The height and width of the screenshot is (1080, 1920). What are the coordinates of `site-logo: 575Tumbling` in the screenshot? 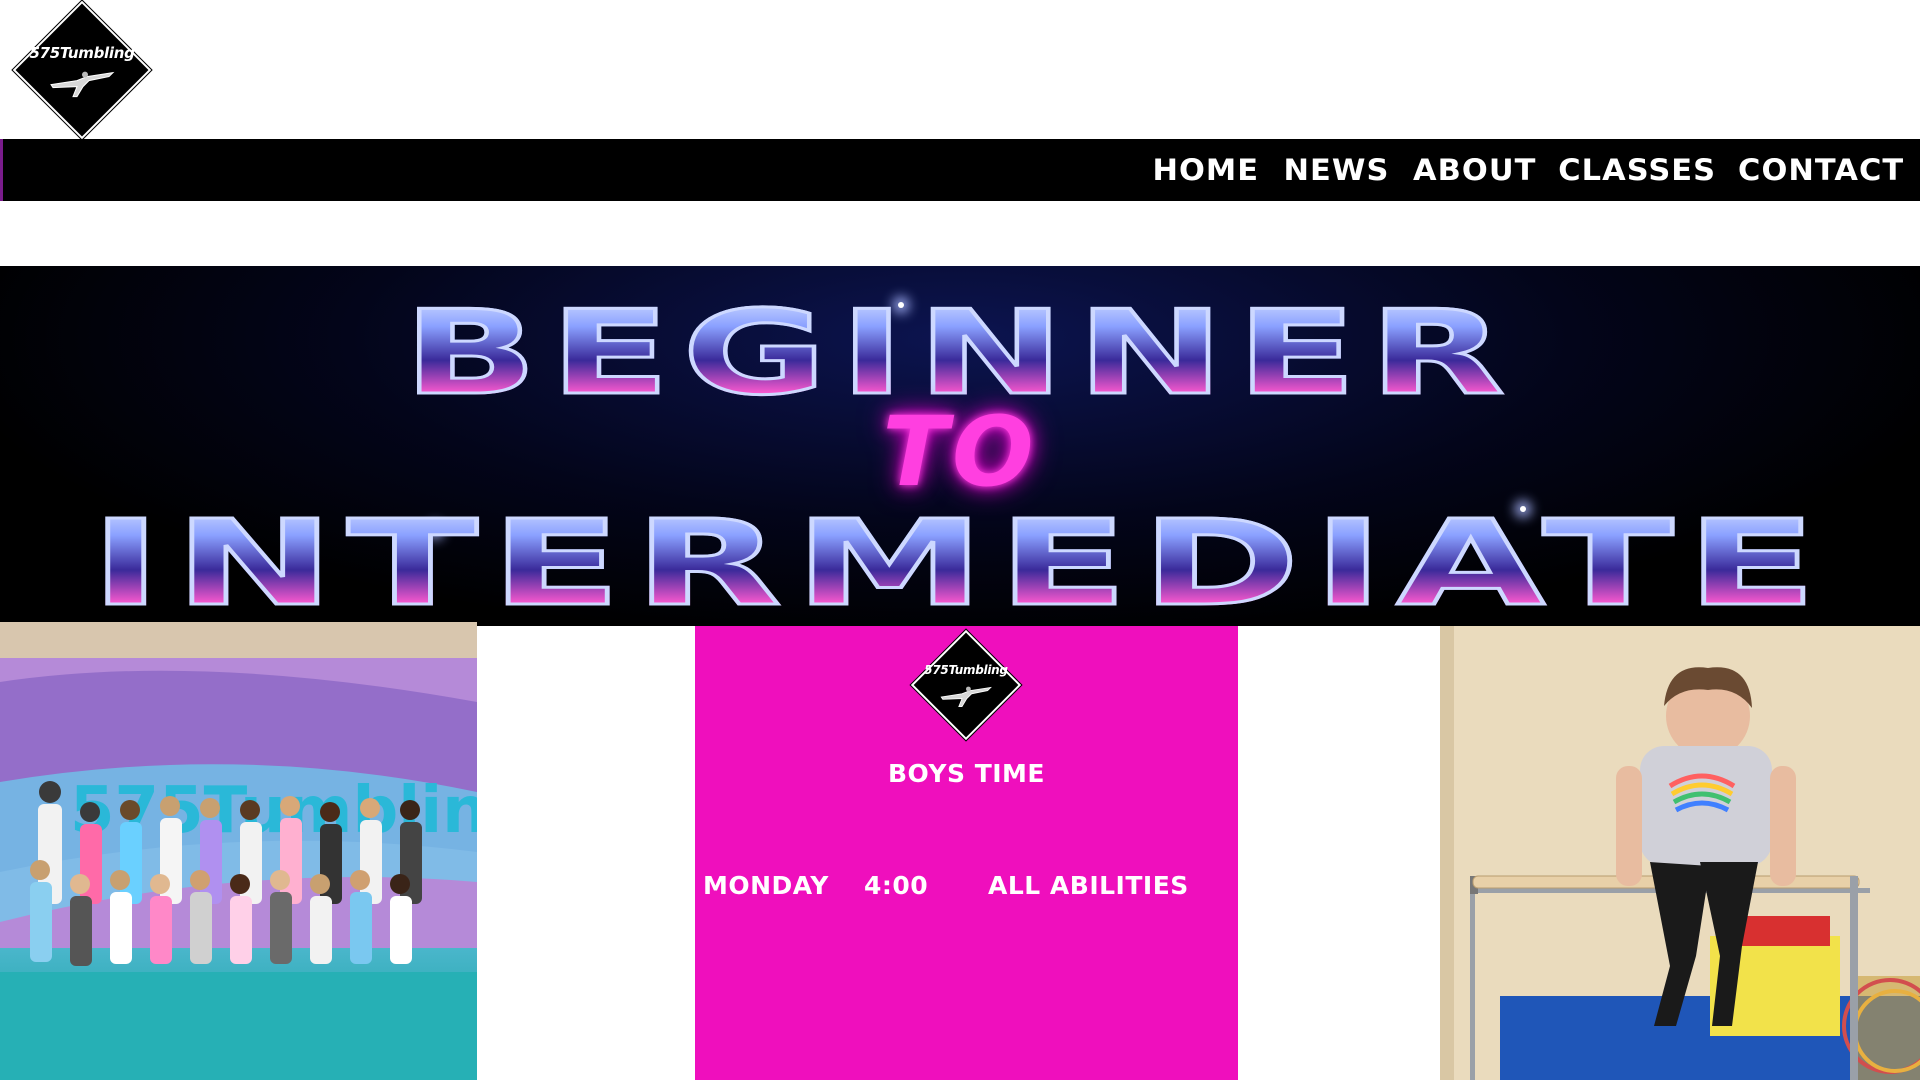 It's located at (82, 69).